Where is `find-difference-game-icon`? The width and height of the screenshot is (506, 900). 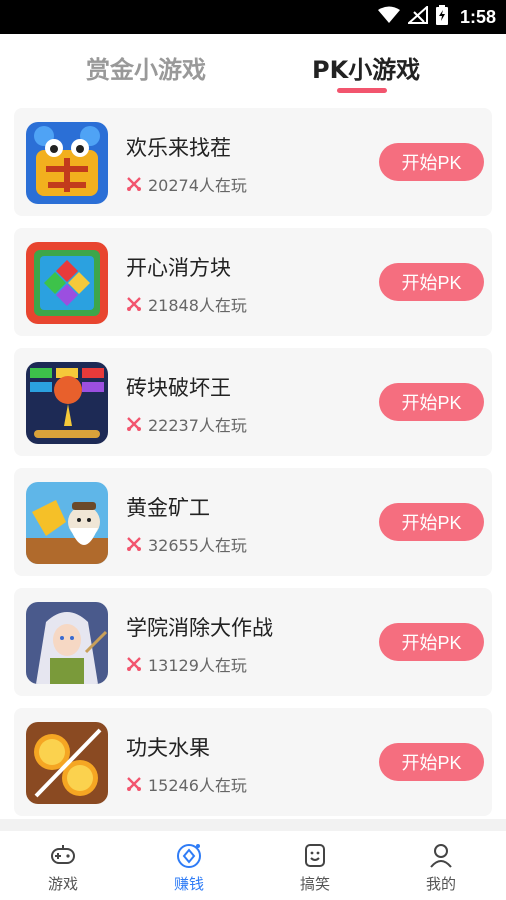 find-difference-game-icon is located at coordinates (67, 163).